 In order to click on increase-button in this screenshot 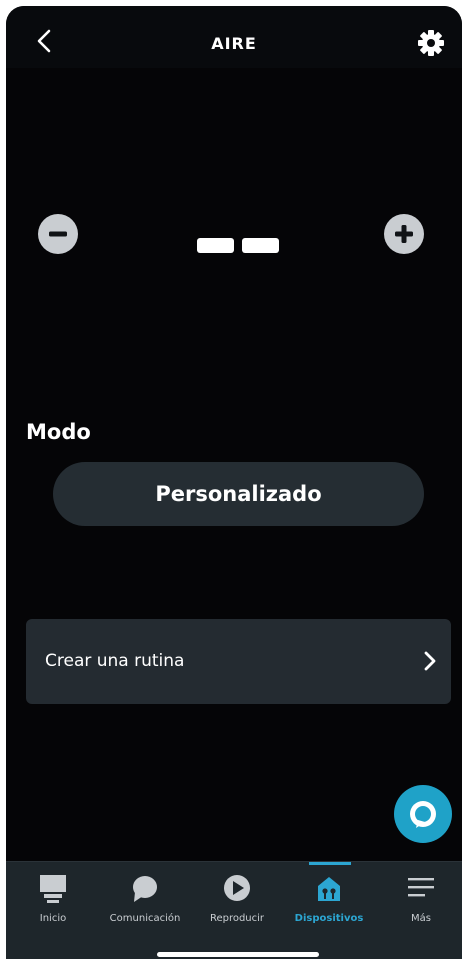, I will do `click(404, 234)`.